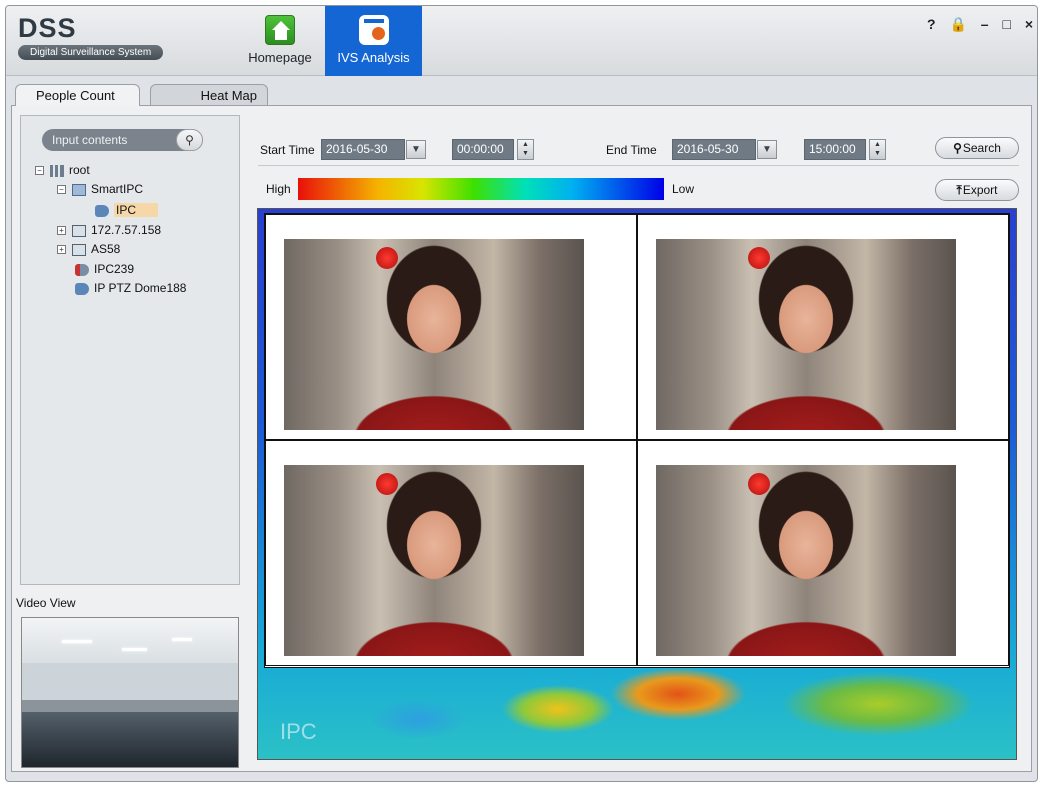 The height and width of the screenshot is (787, 1042). I want to click on ptz-camera-icon, so click(82, 288).